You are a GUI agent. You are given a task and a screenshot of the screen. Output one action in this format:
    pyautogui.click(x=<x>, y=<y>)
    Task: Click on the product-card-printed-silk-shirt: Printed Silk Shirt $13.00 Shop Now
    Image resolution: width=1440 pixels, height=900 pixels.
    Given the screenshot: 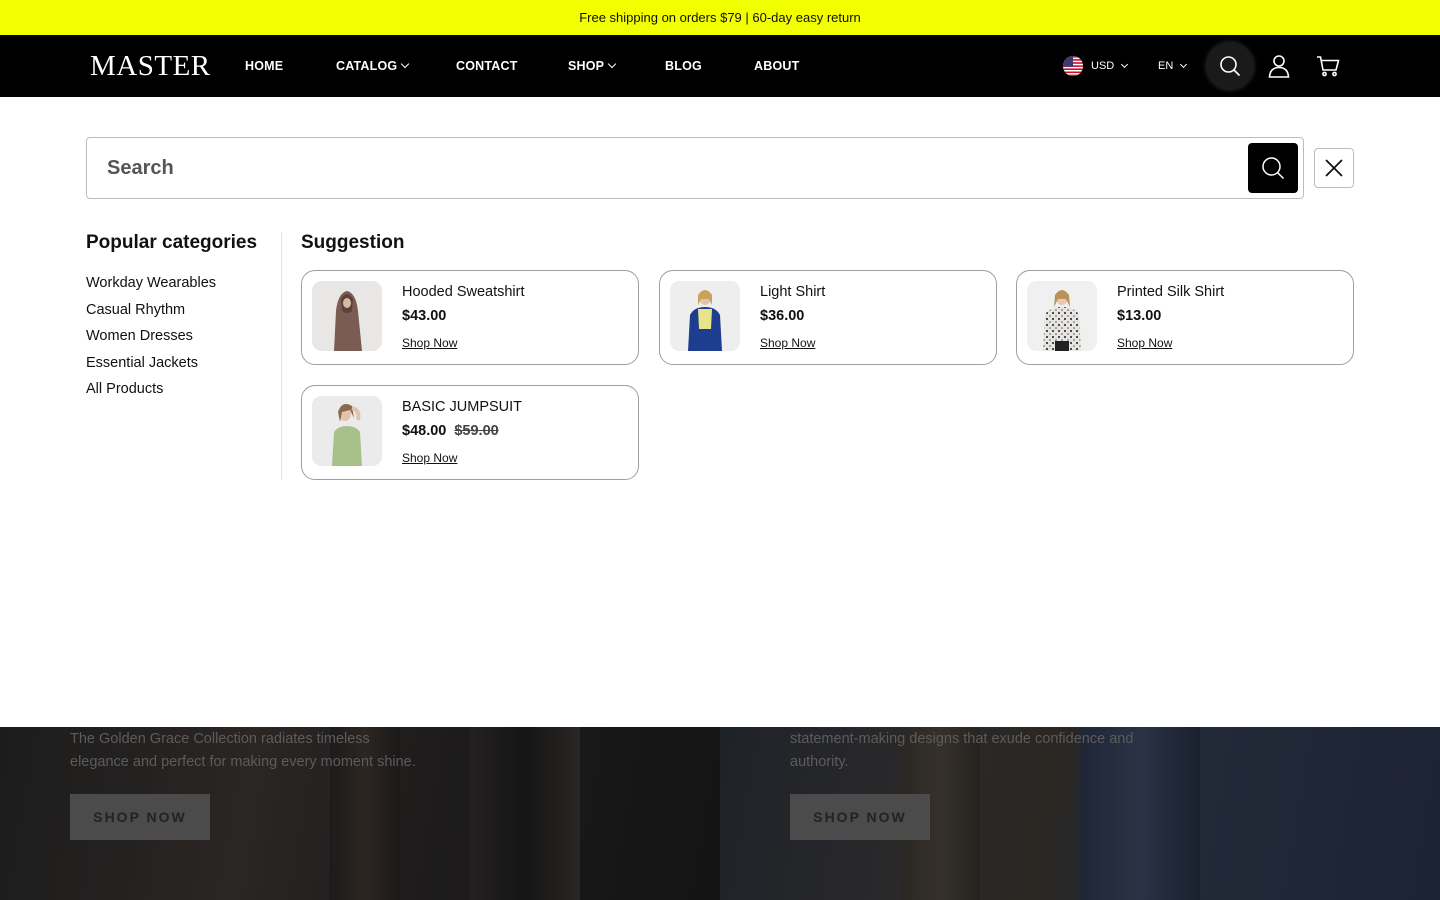 What is the action you would take?
    pyautogui.click(x=1185, y=317)
    